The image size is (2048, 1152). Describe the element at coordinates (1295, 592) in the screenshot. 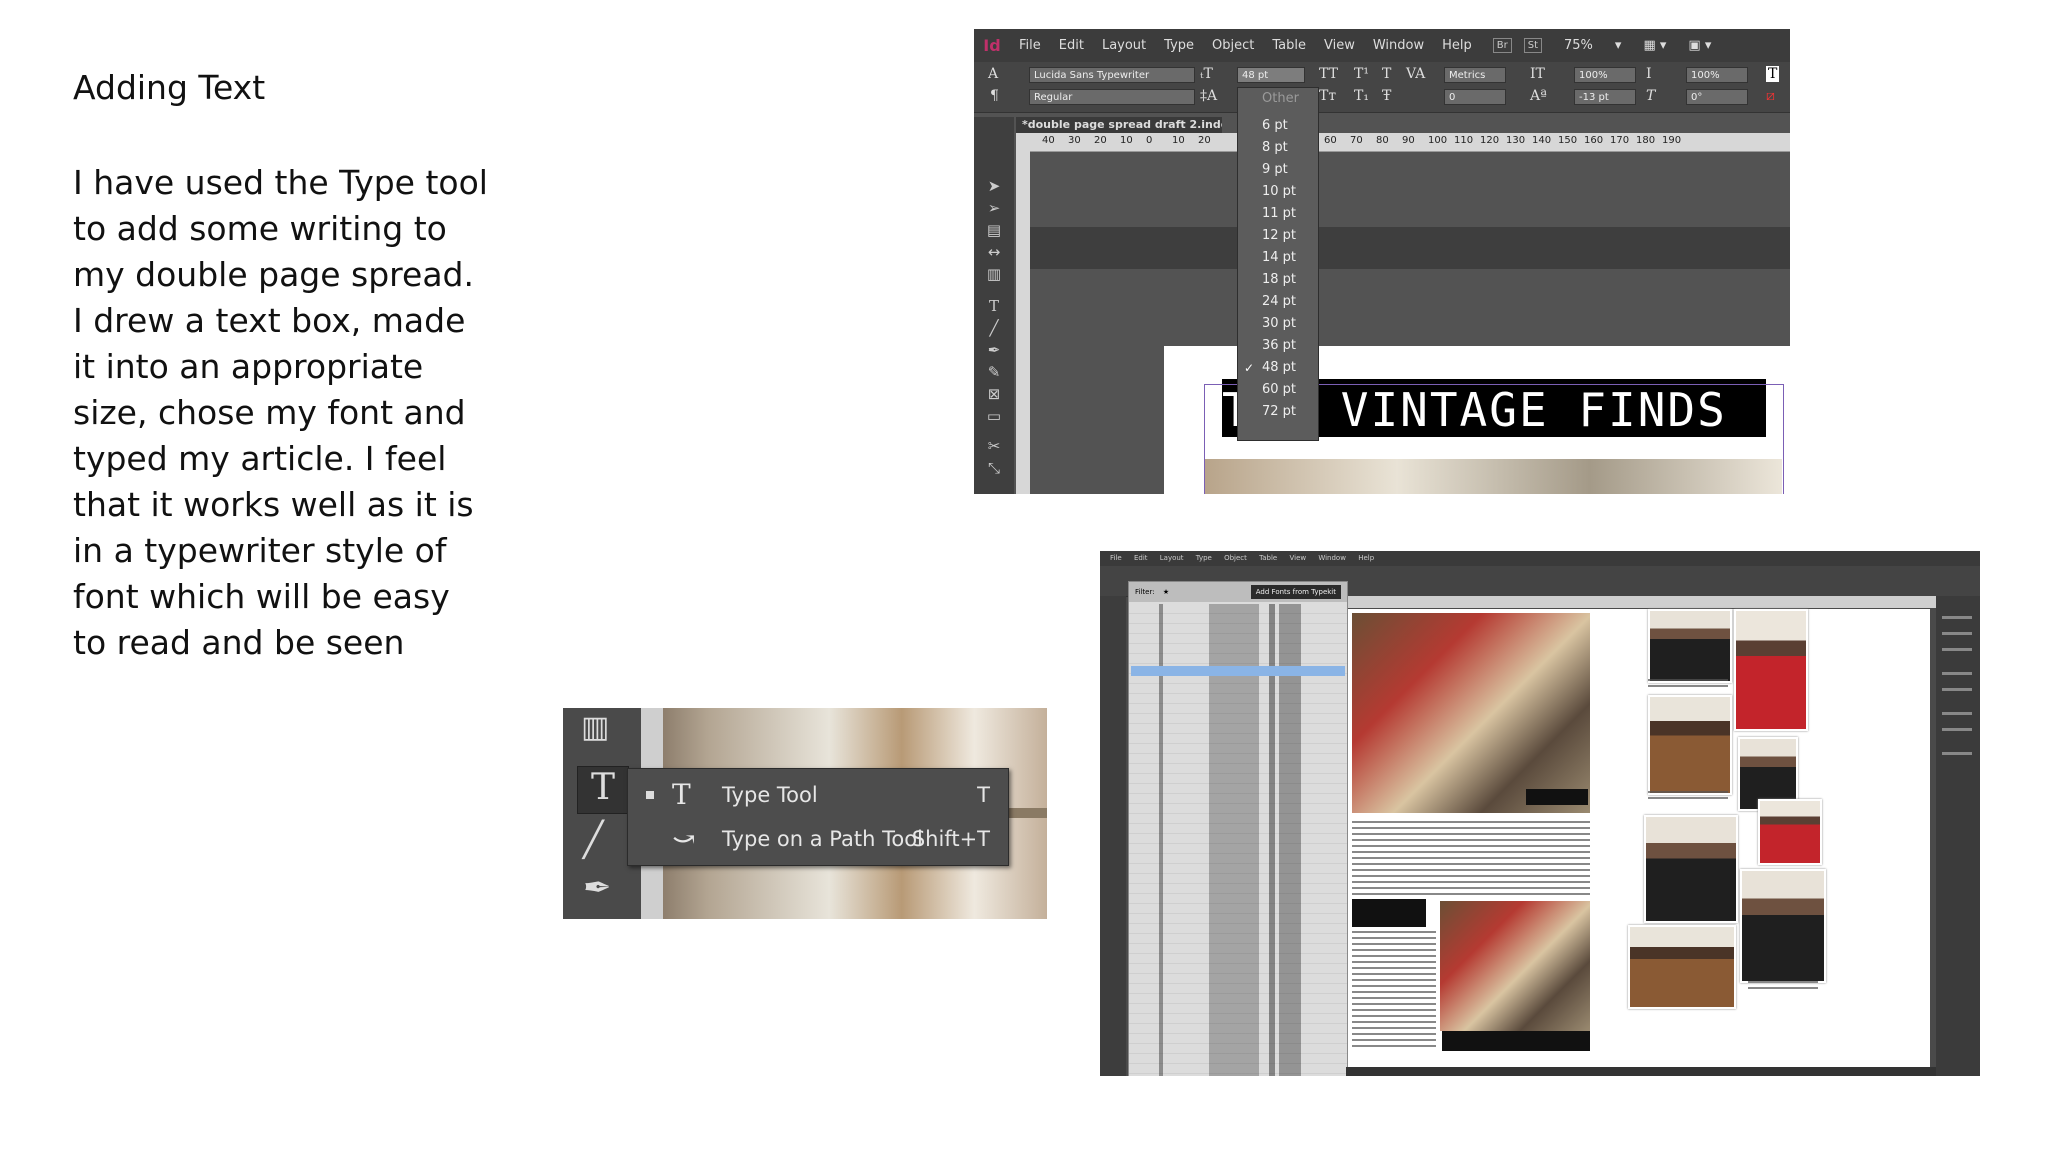

I see `add-fonts-typekit-button: Add Fonts from Typekit` at that location.